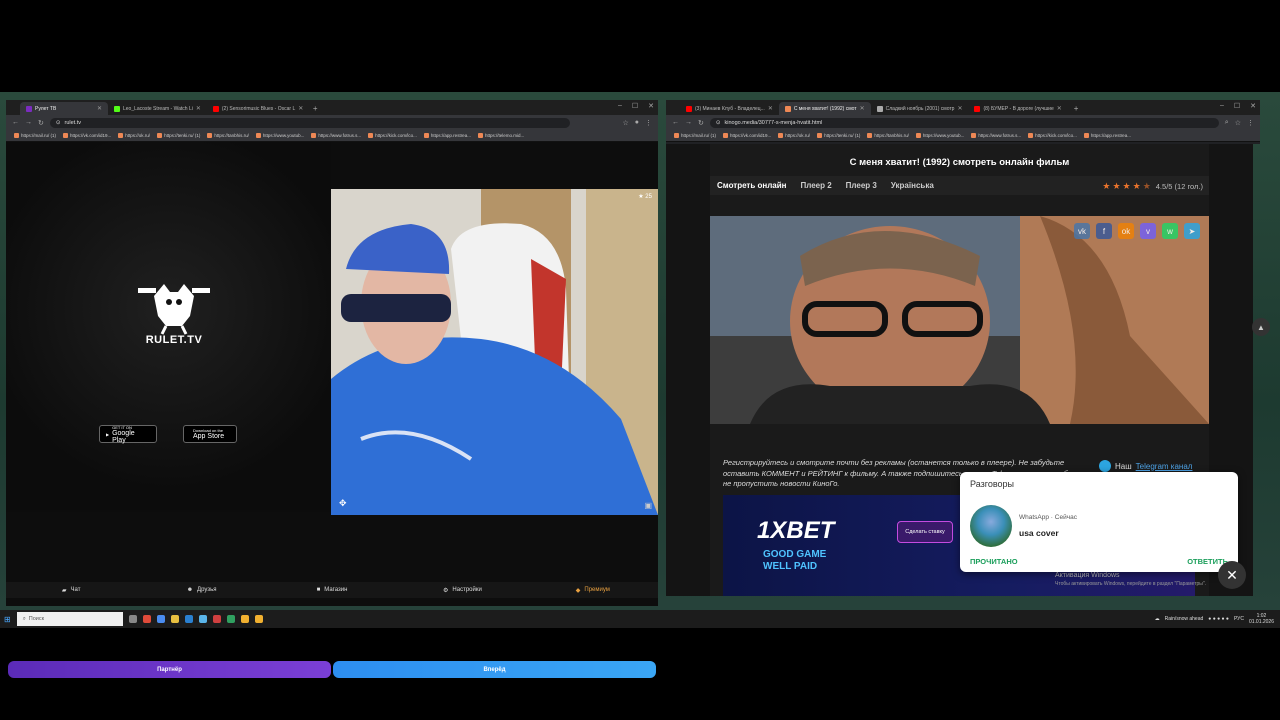 This screenshot has height=720, width=1280. What do you see at coordinates (824, 108) in the screenshot?
I see `right-tab-1: С меня хватит! (1992) смот ✕` at bounding box center [824, 108].